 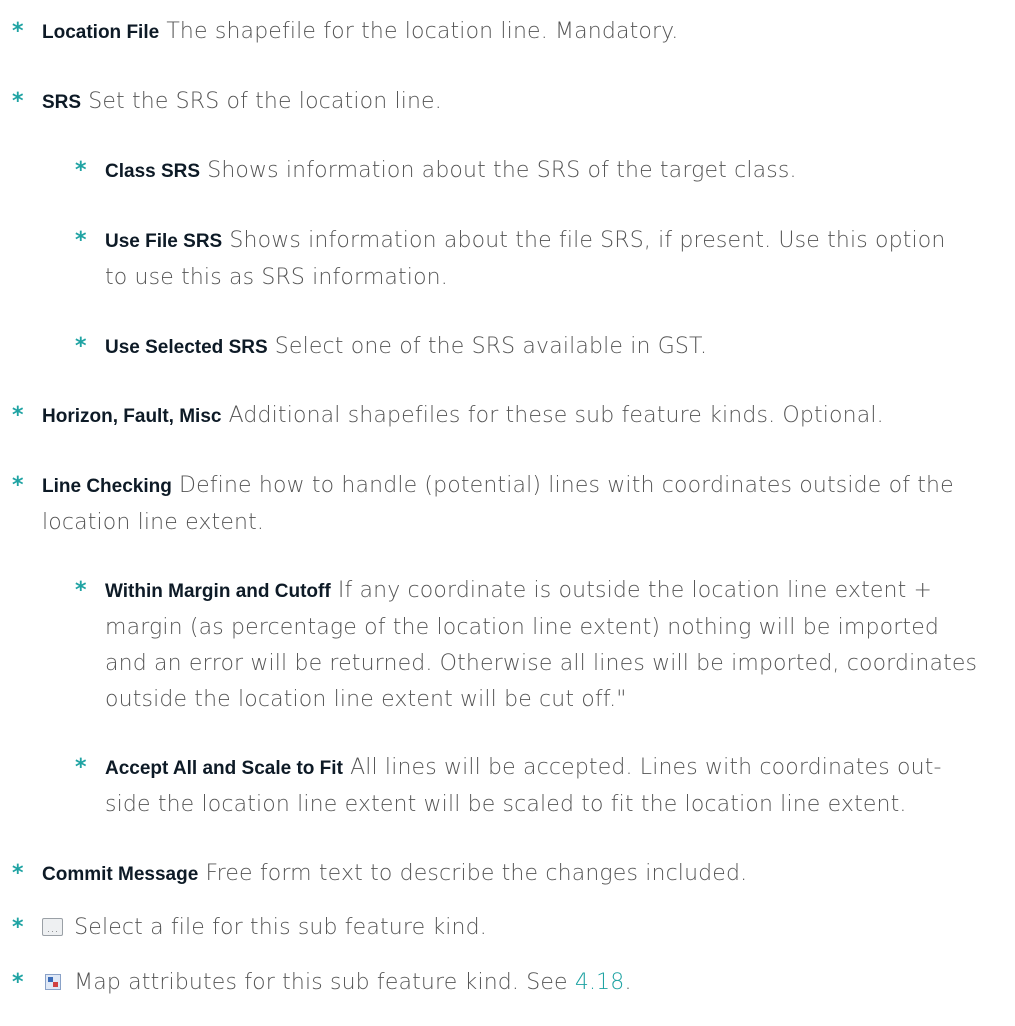 What do you see at coordinates (53, 982) in the screenshot?
I see `map-attributes-icon` at bounding box center [53, 982].